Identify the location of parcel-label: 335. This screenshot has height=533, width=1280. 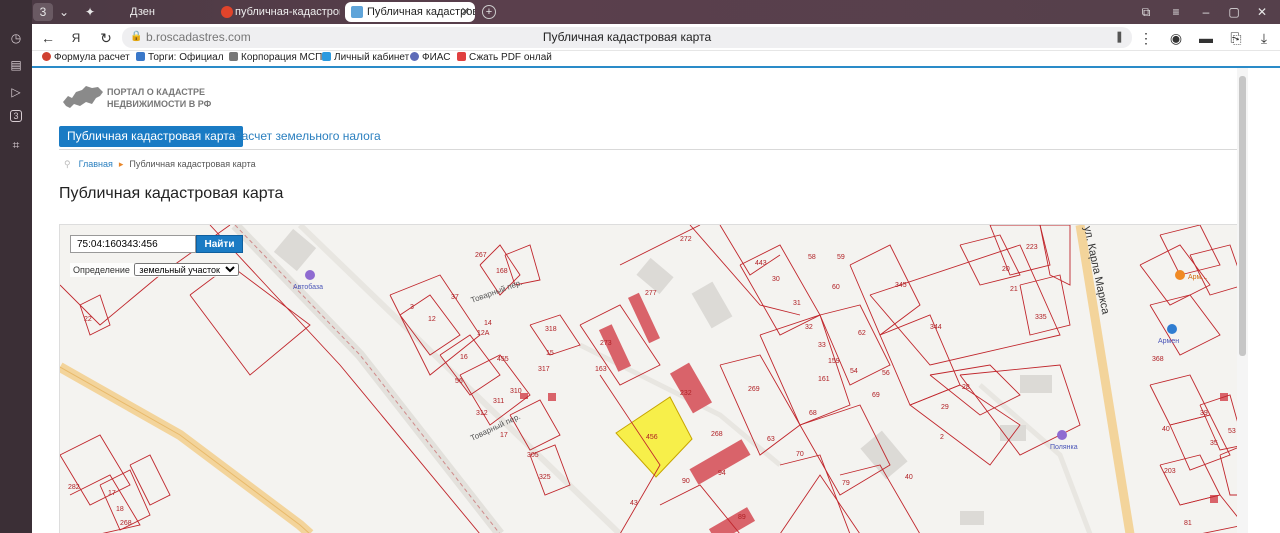
(1041, 317).